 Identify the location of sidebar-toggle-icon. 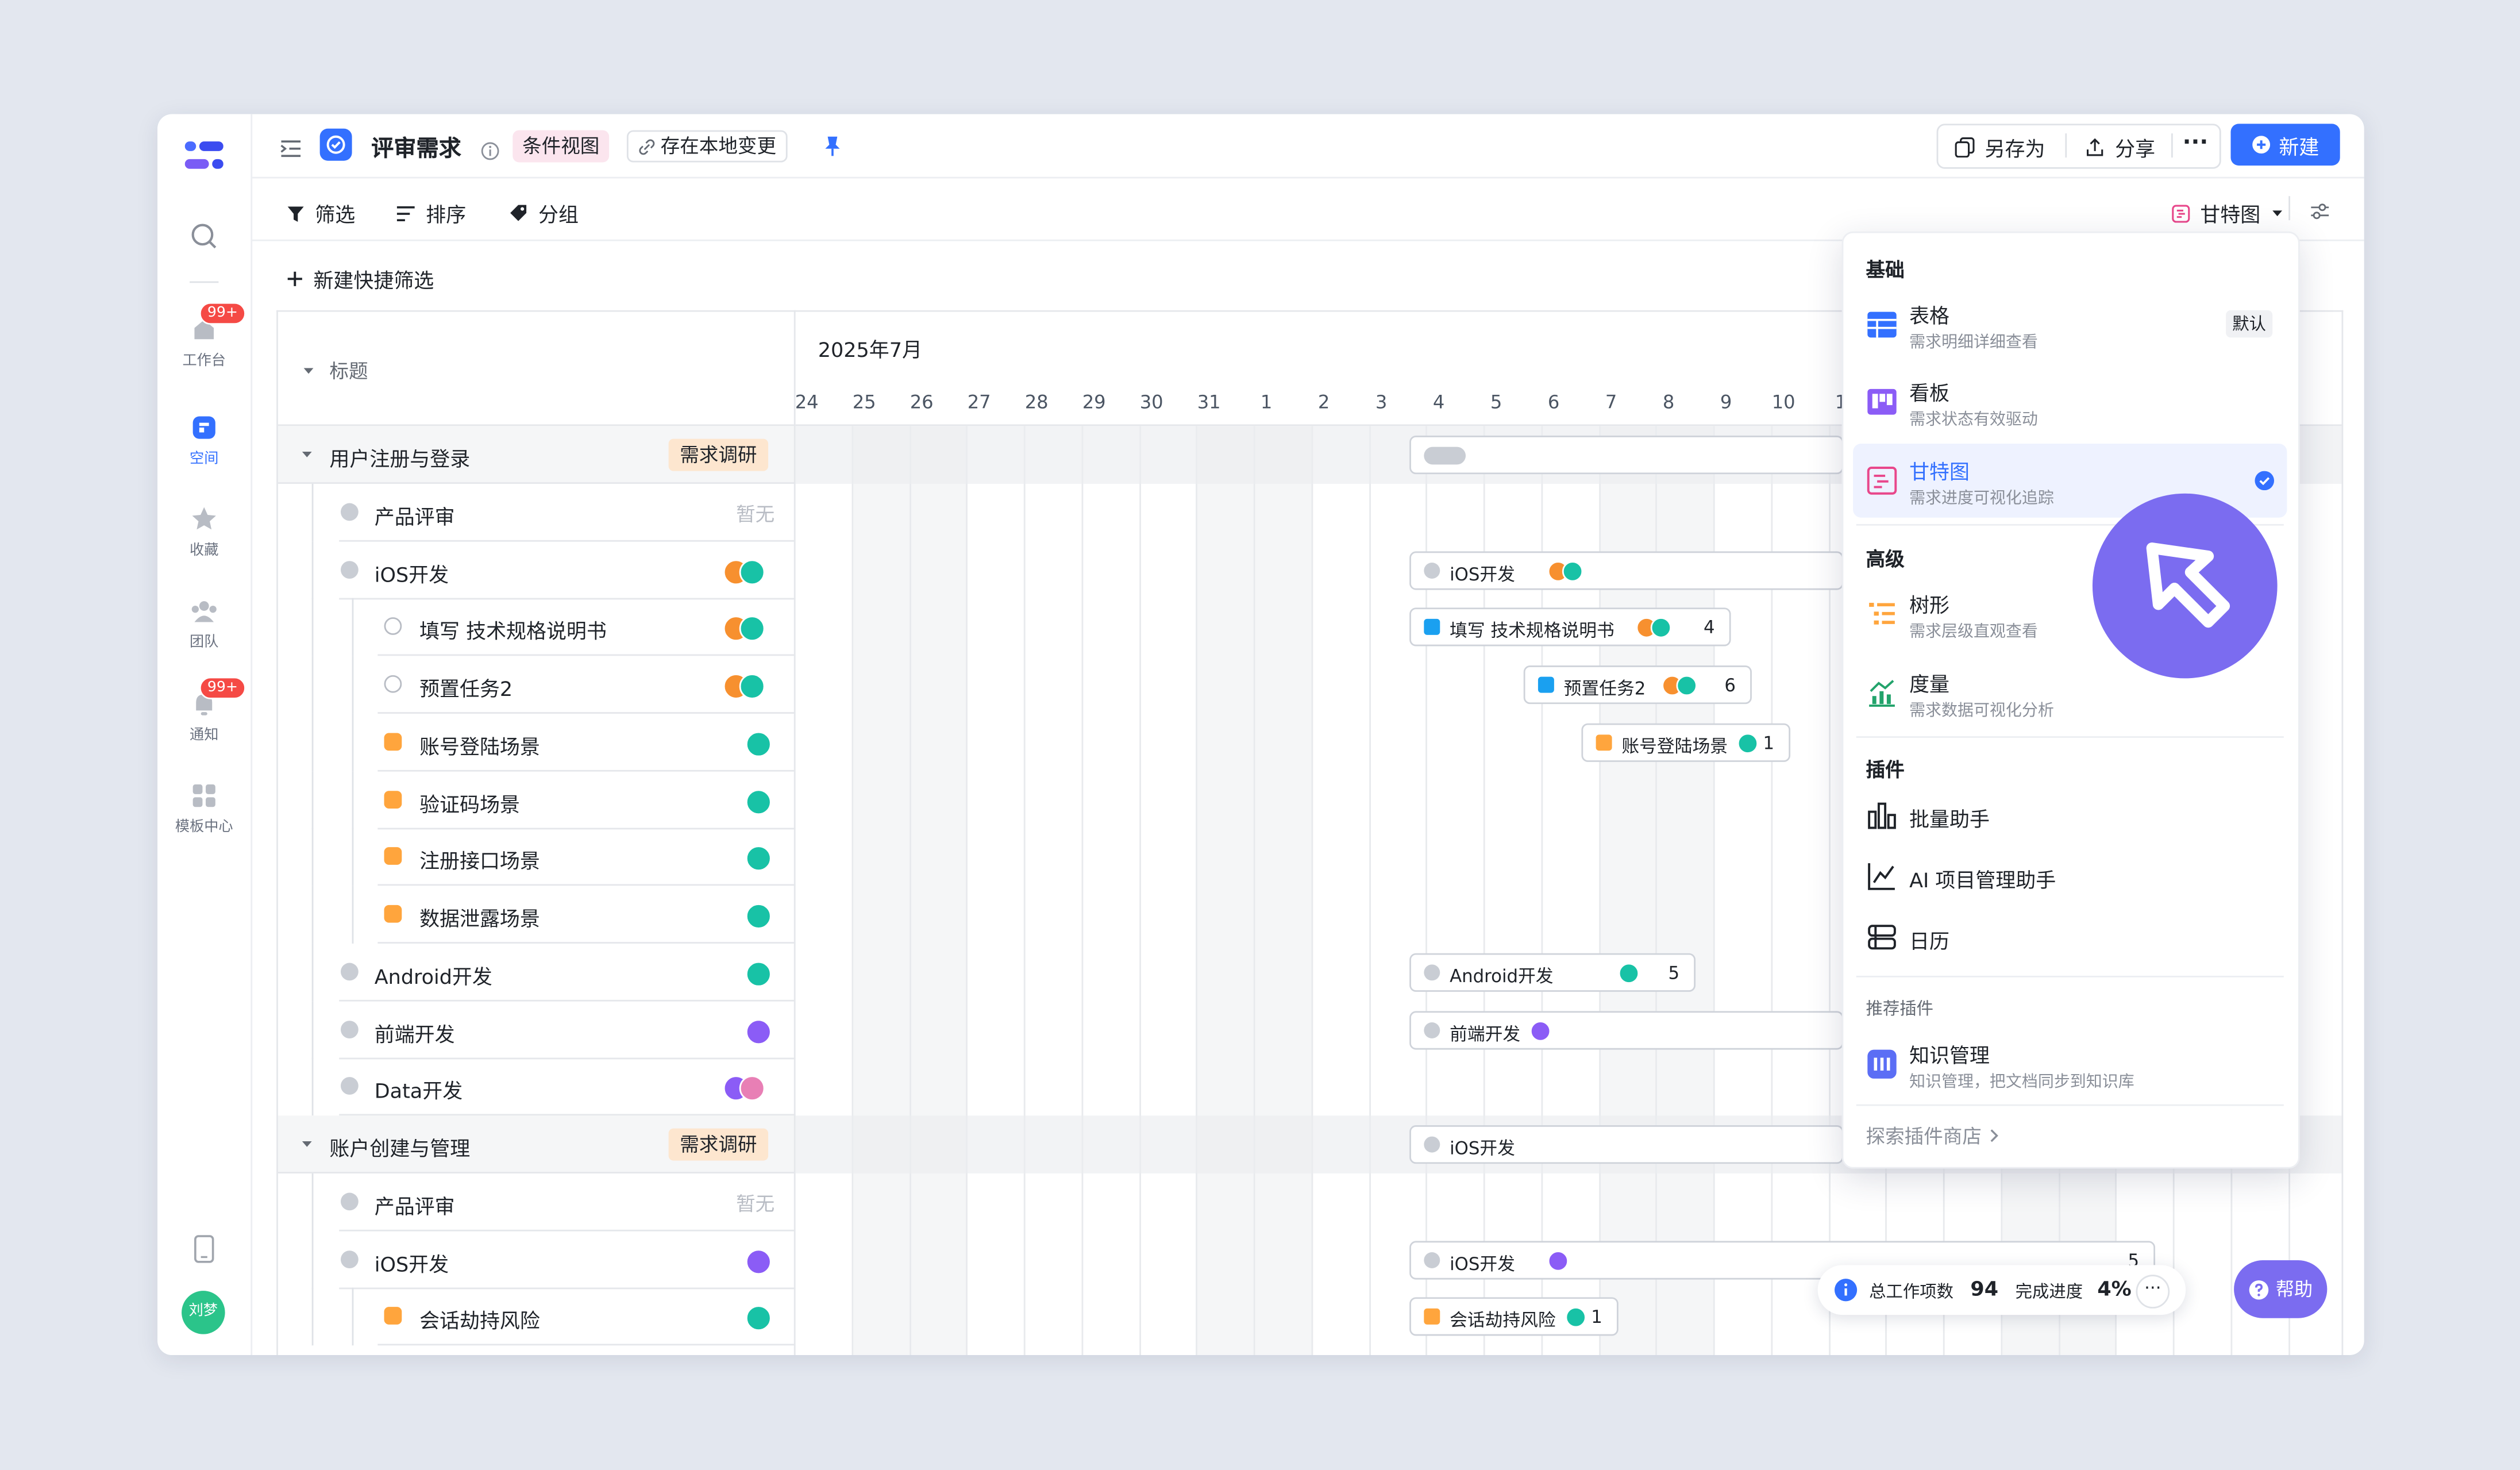
(291, 150).